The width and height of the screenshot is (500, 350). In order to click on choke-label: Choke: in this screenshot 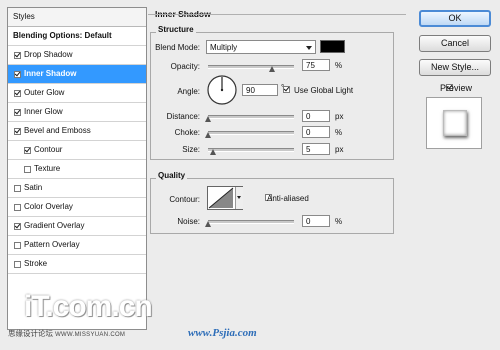, I will do `click(187, 132)`.